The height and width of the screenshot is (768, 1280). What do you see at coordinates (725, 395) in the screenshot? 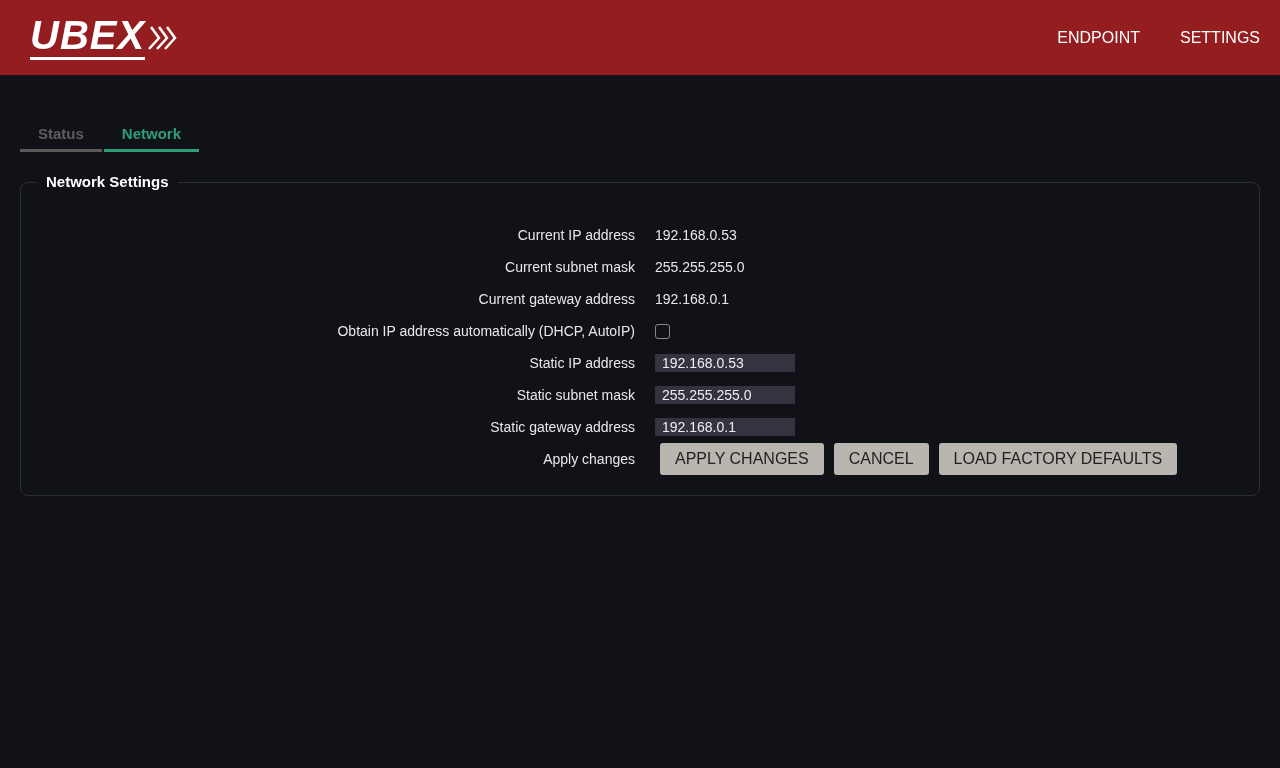
I see `input-field: 255.255.255.0` at bounding box center [725, 395].